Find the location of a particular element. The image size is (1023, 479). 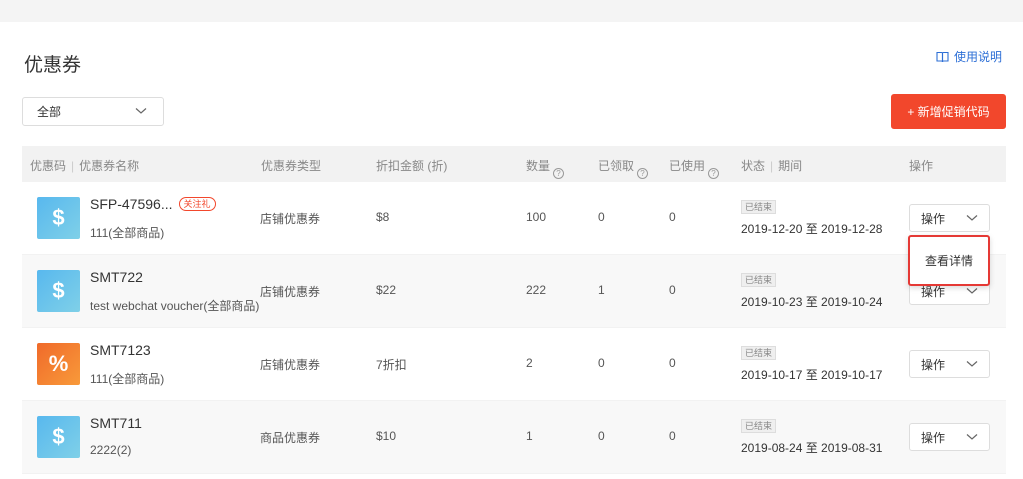

coupon-code: SMT7123 is located at coordinates (120, 350).